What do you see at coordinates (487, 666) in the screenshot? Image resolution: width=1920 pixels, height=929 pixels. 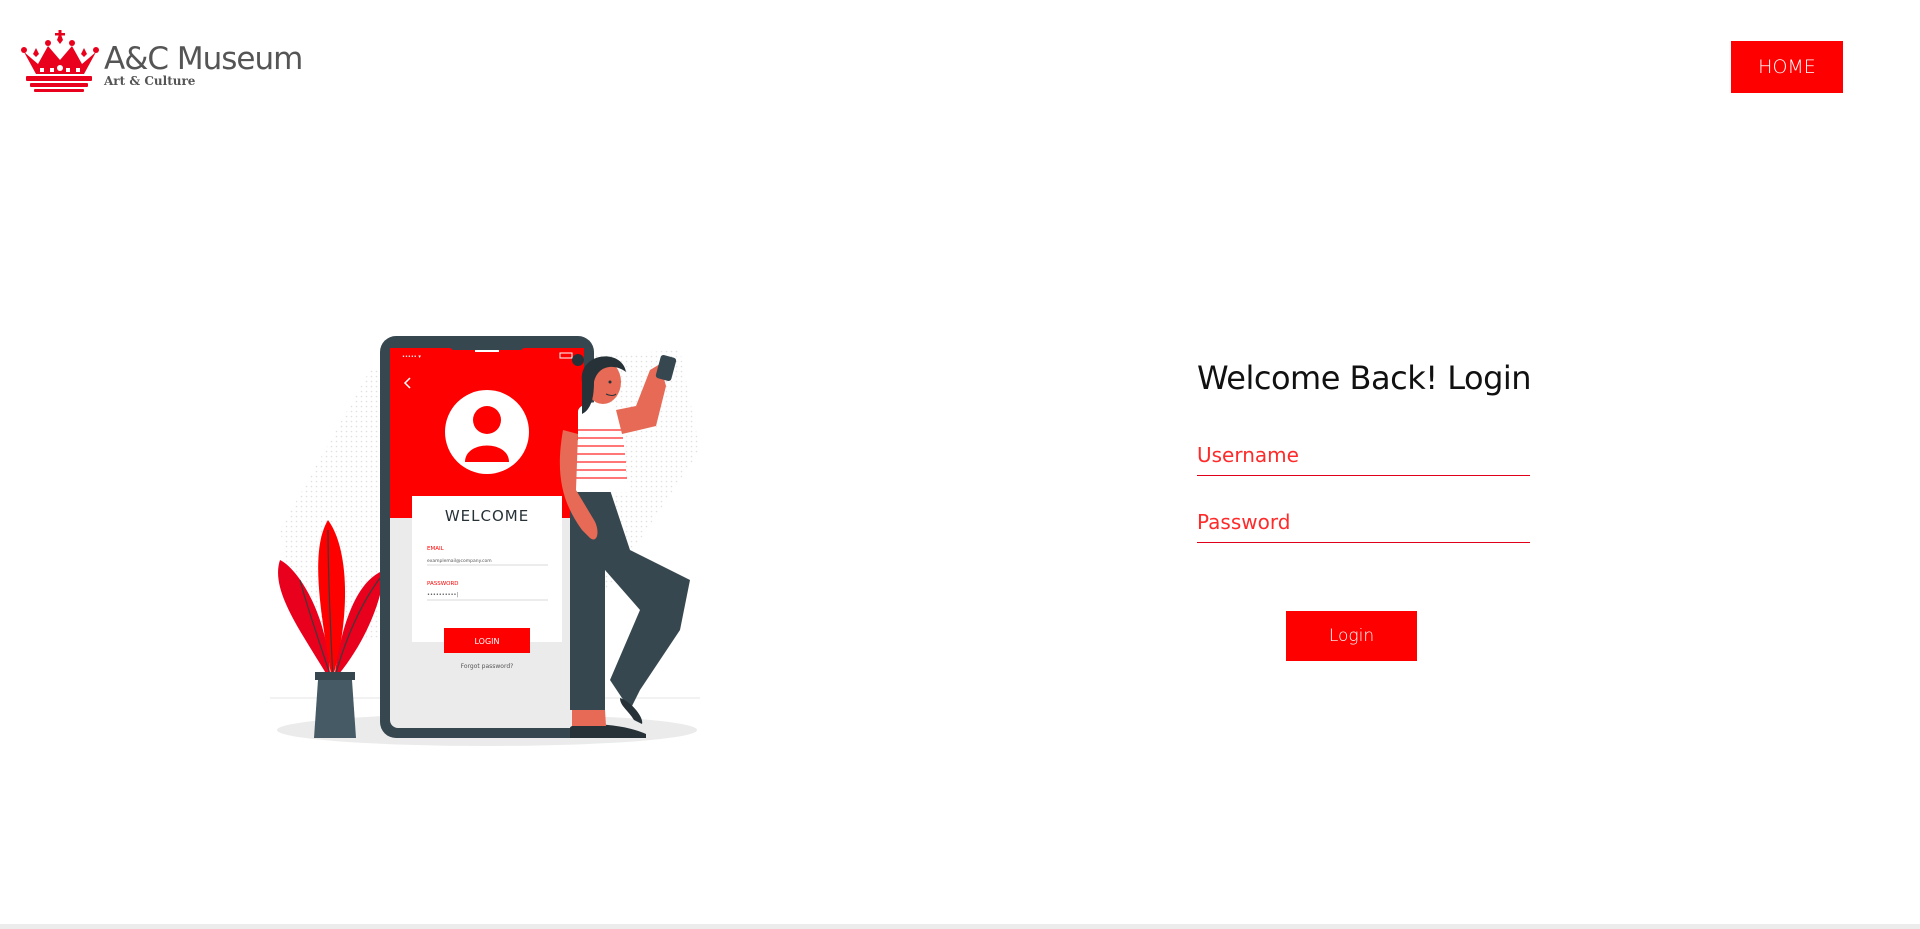 I see `phone-forgot-label: Forgot password?` at bounding box center [487, 666].